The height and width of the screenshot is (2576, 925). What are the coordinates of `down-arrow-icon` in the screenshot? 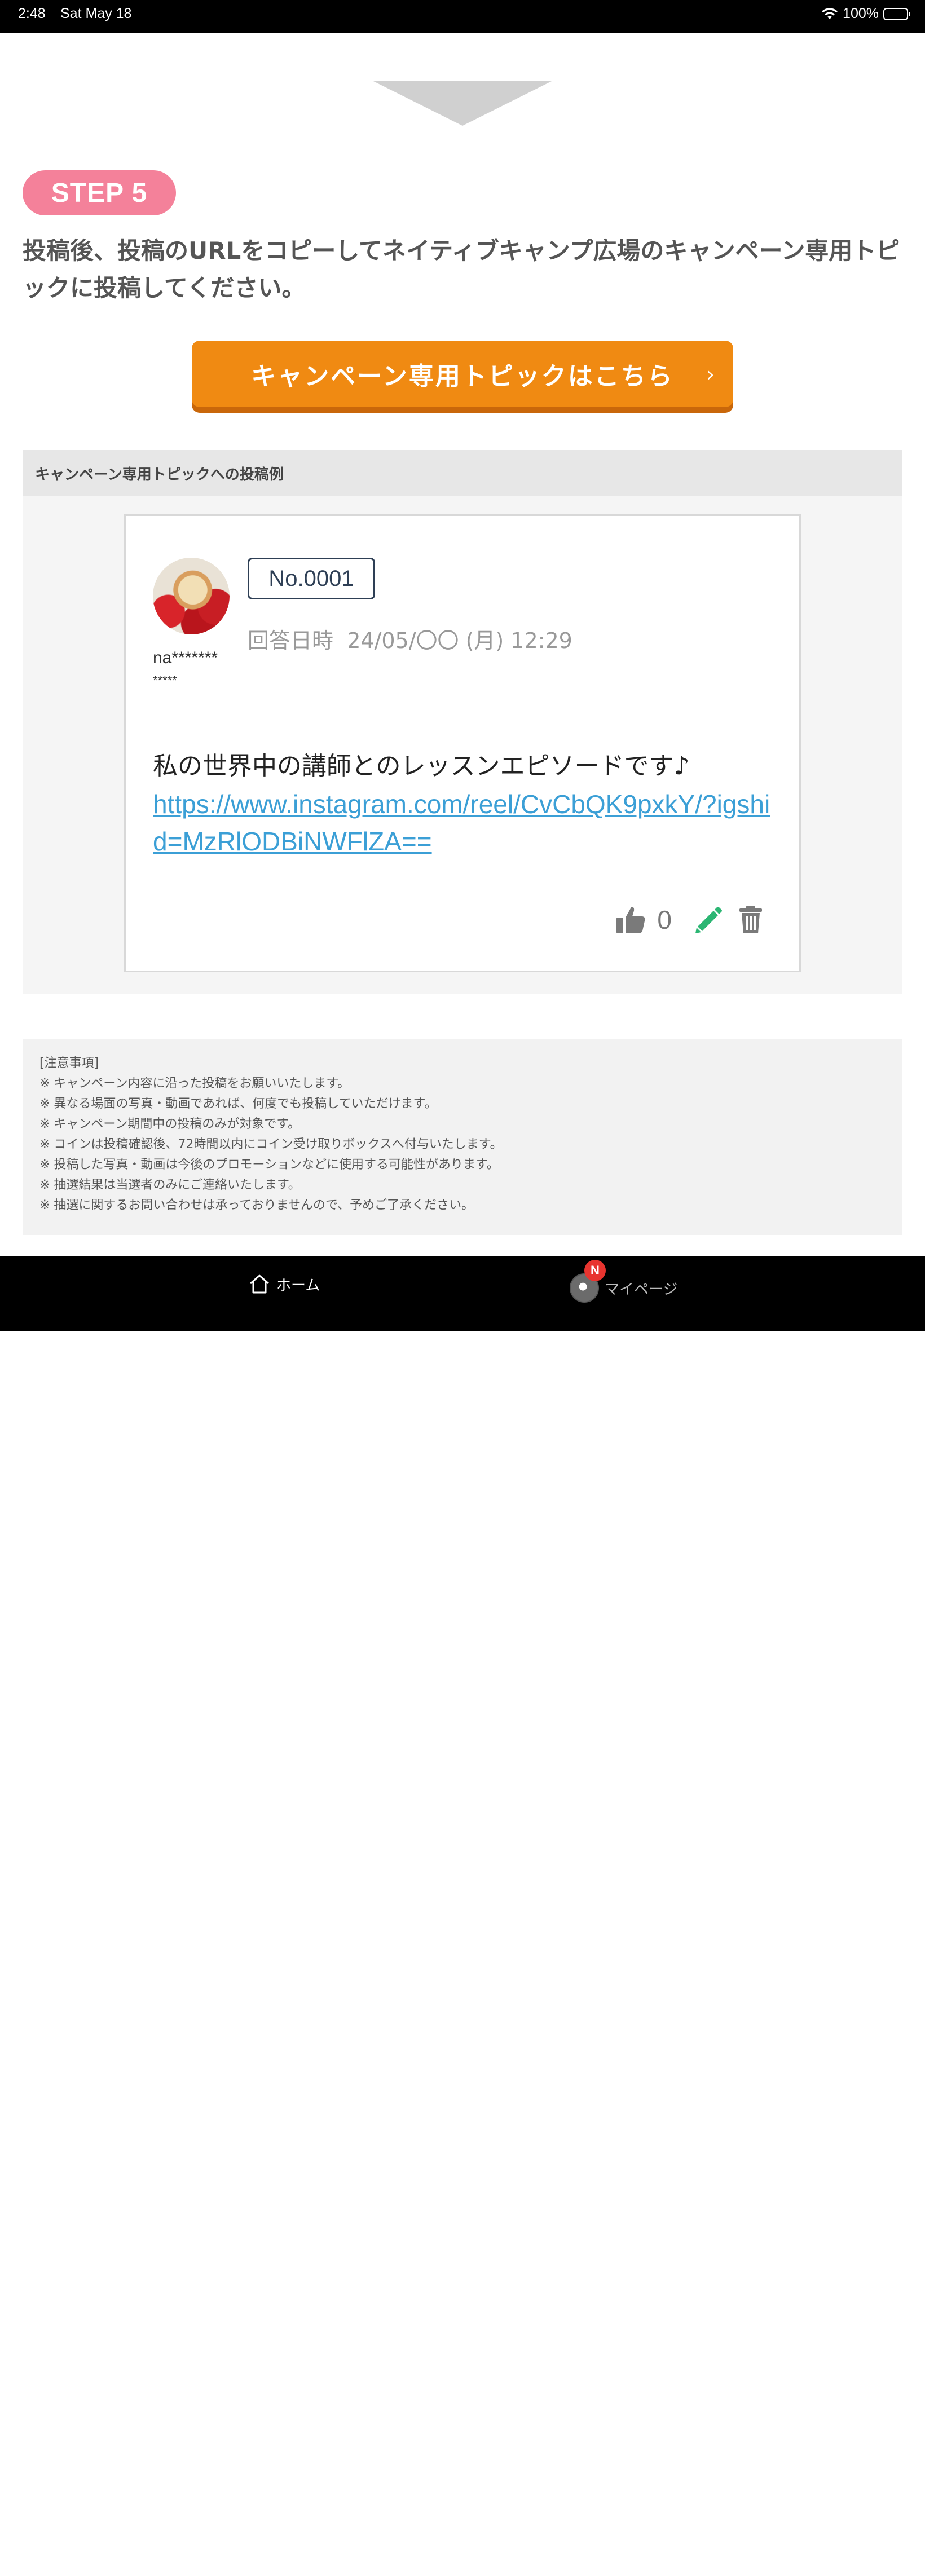 It's located at (462, 103).